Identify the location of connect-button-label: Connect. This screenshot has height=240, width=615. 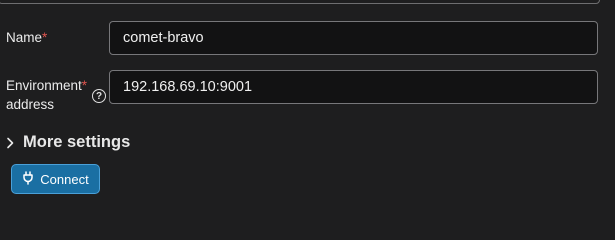
(64, 179).